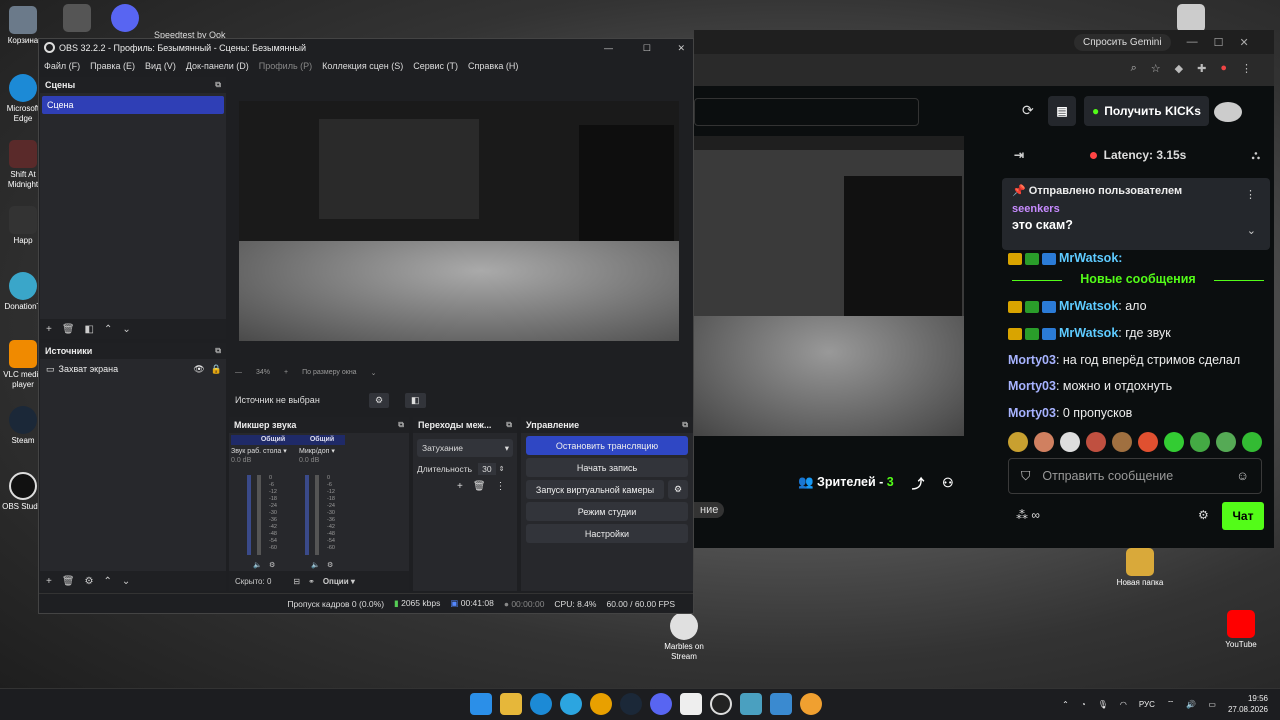 Image resolution: width=1280 pixels, height=720 pixels. What do you see at coordinates (781, 704) in the screenshot?
I see `photos-icon` at bounding box center [781, 704].